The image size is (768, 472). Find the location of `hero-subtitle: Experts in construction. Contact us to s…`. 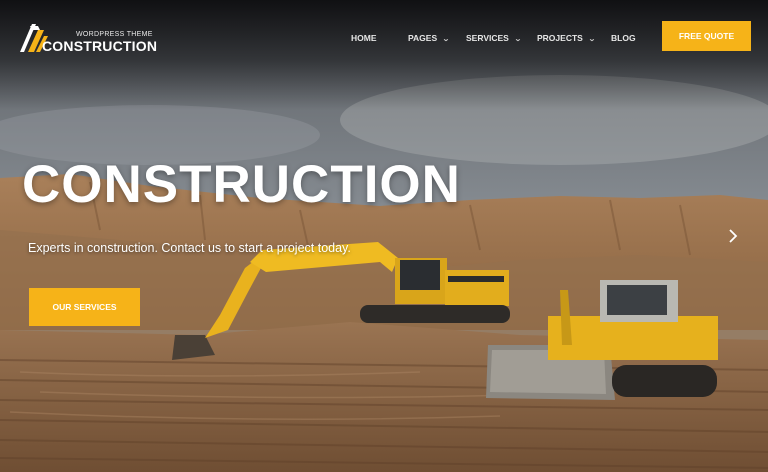

hero-subtitle: Experts in construction. Contact us to s… is located at coordinates (189, 248).